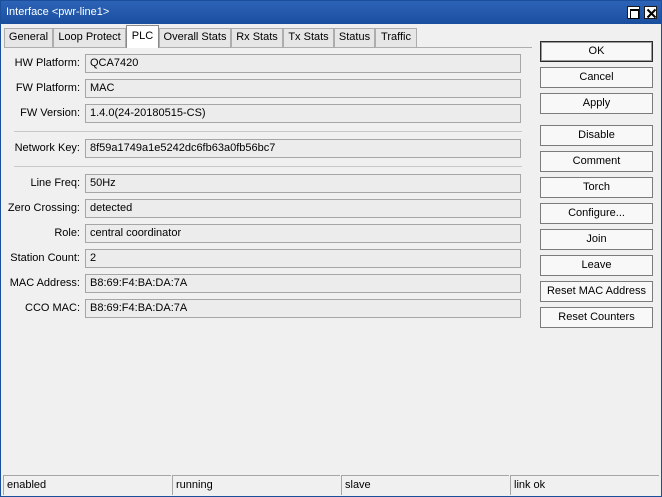 The height and width of the screenshot is (497, 662). I want to click on maximize-icon, so click(633, 12).